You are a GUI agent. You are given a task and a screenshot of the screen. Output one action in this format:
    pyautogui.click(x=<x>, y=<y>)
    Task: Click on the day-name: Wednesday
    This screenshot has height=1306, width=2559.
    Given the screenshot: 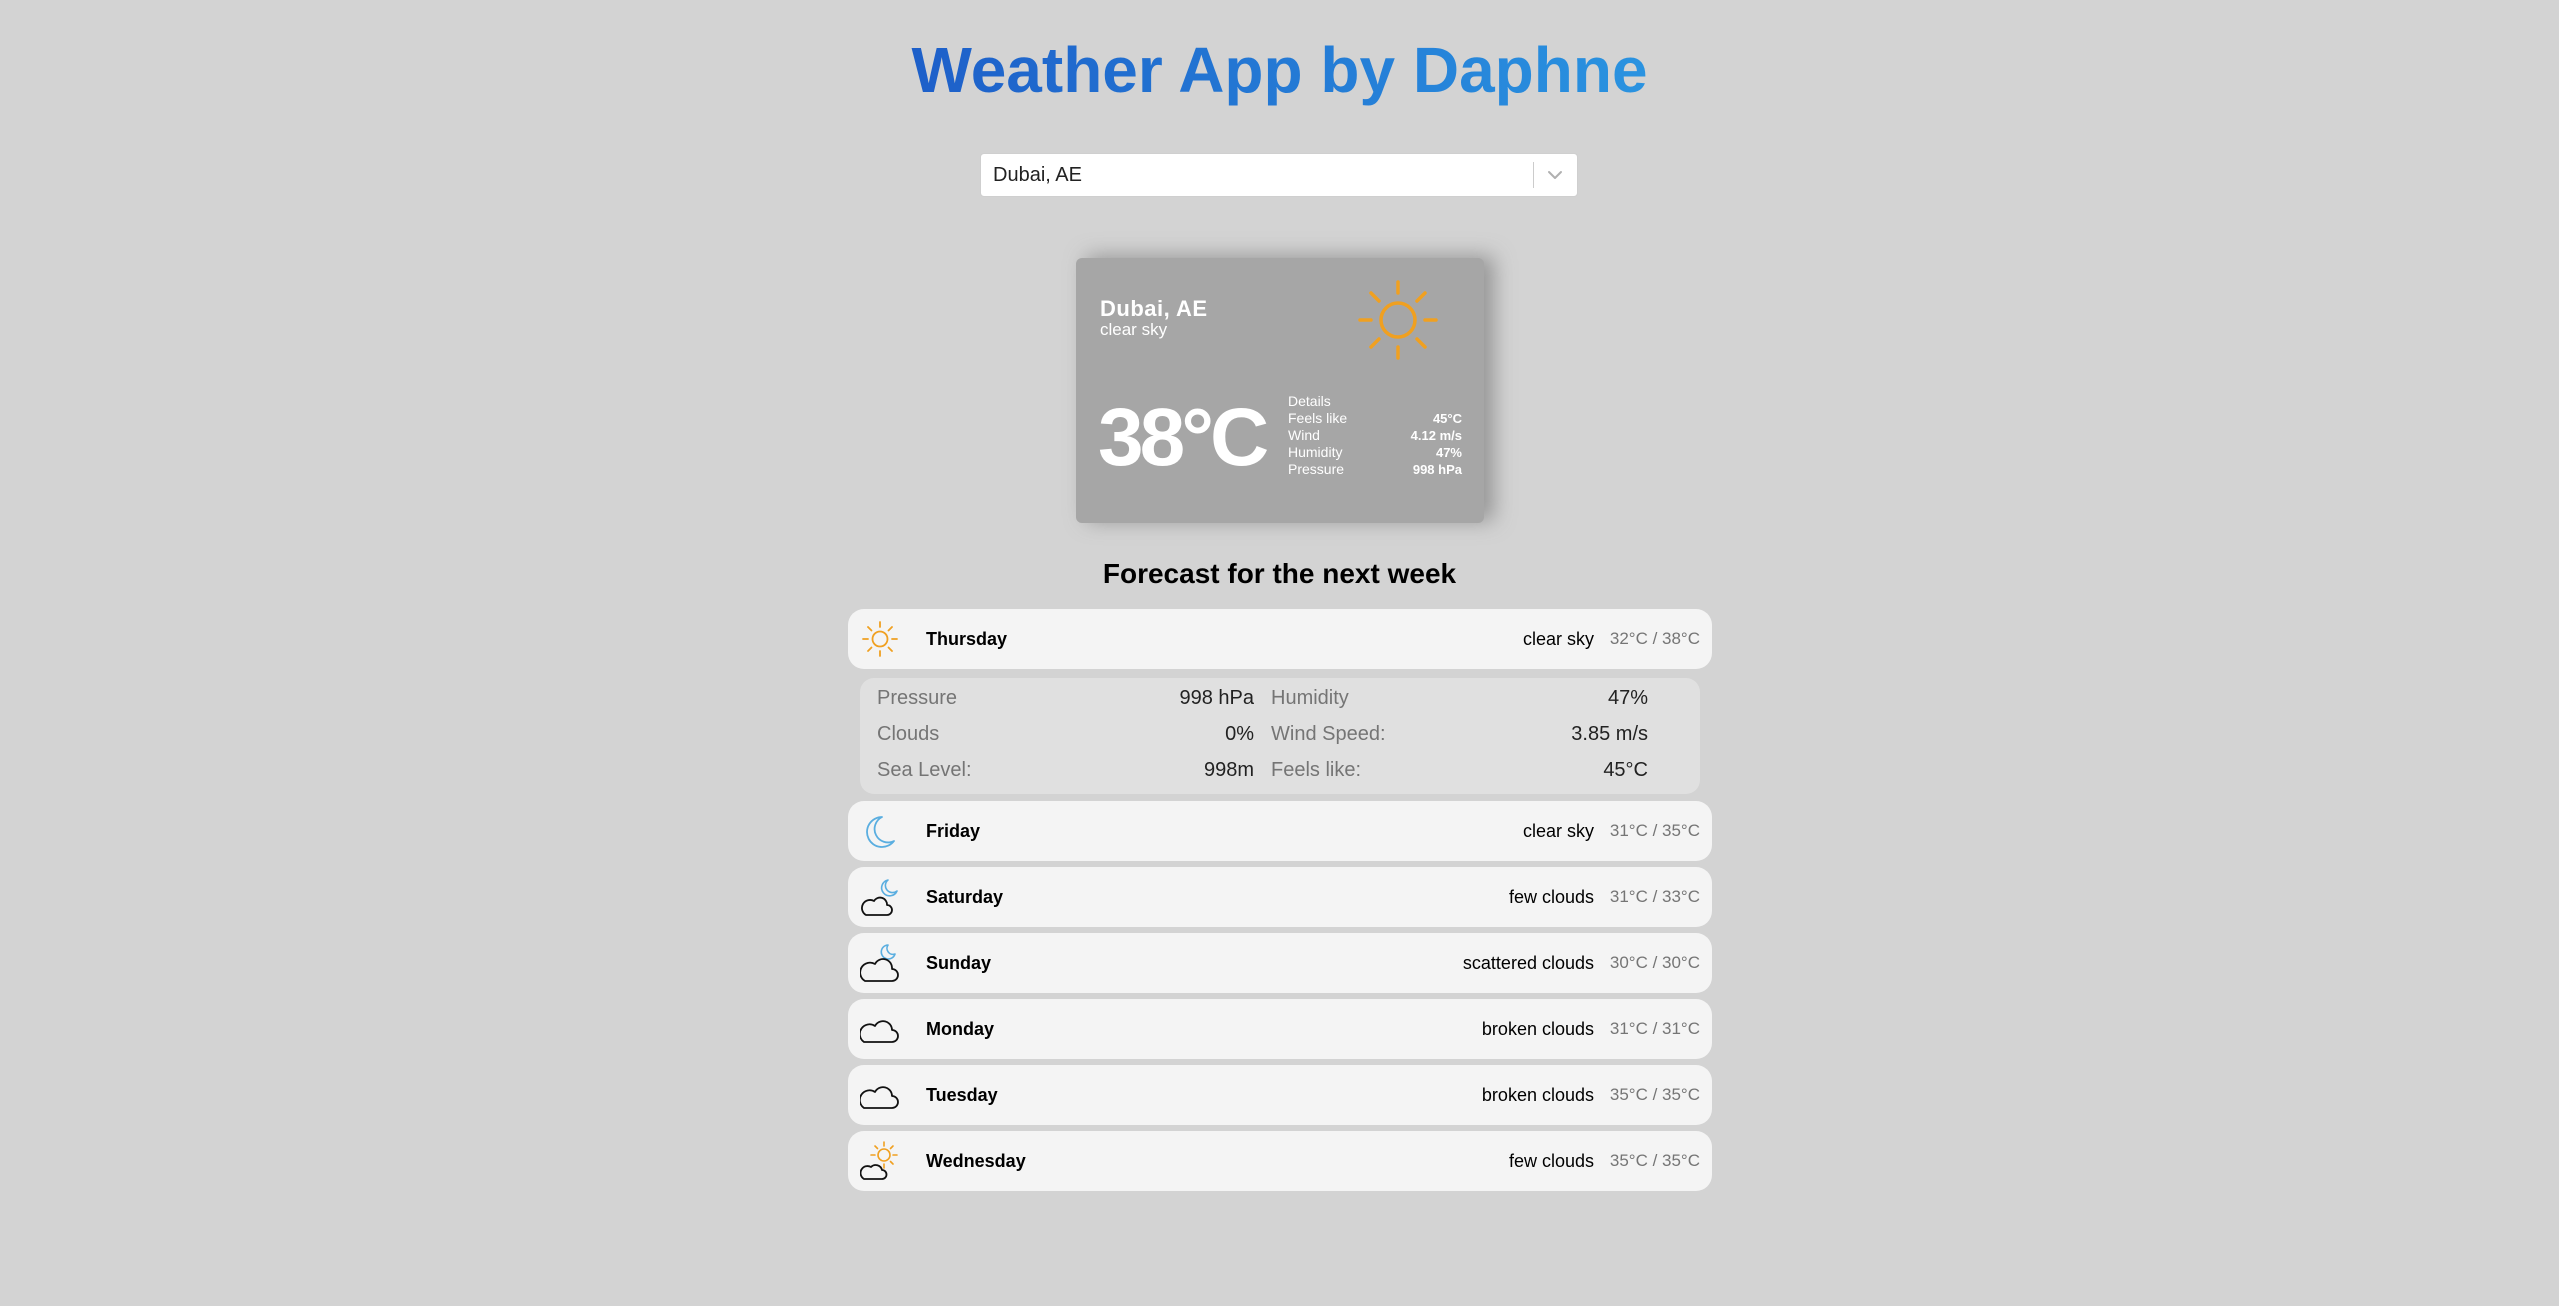 What is the action you would take?
    pyautogui.click(x=976, y=1161)
    